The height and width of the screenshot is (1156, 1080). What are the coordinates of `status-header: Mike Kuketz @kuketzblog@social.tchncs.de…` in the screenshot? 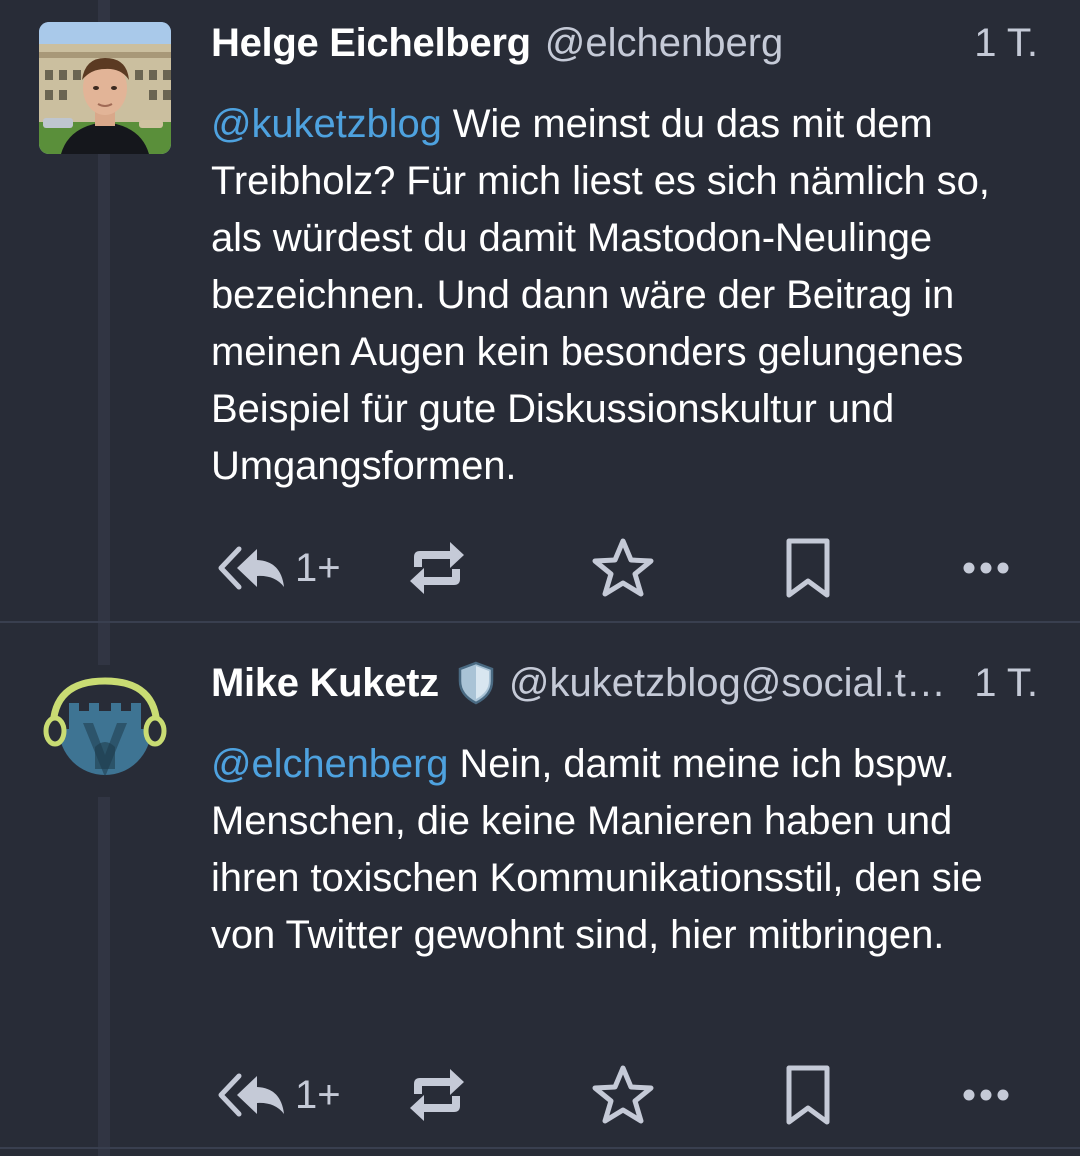 It's located at (624, 683).